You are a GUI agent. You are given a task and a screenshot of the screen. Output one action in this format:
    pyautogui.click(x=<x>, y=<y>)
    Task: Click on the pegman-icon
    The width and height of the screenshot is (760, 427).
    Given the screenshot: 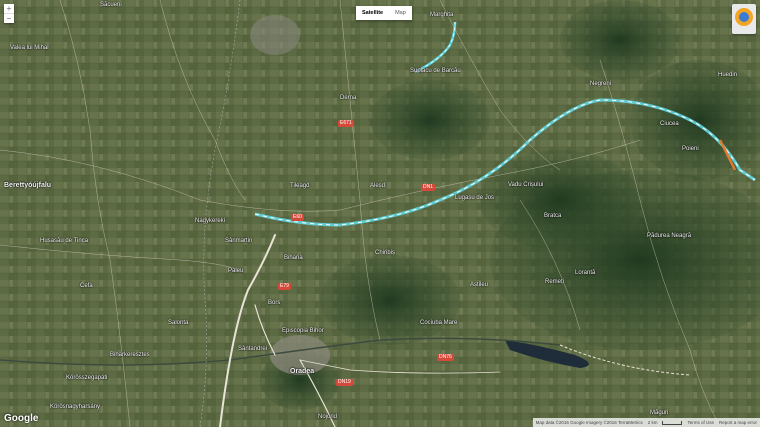 What is the action you would take?
    pyautogui.click(x=744, y=17)
    